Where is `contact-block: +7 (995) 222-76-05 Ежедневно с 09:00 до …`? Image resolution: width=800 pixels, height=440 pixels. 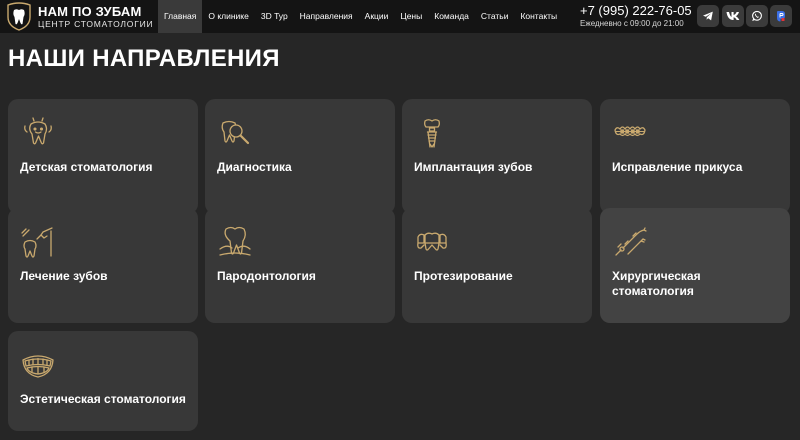
contact-block: +7 (995) 222-76-05 Ежедневно с 09:00 до … is located at coordinates (636, 15).